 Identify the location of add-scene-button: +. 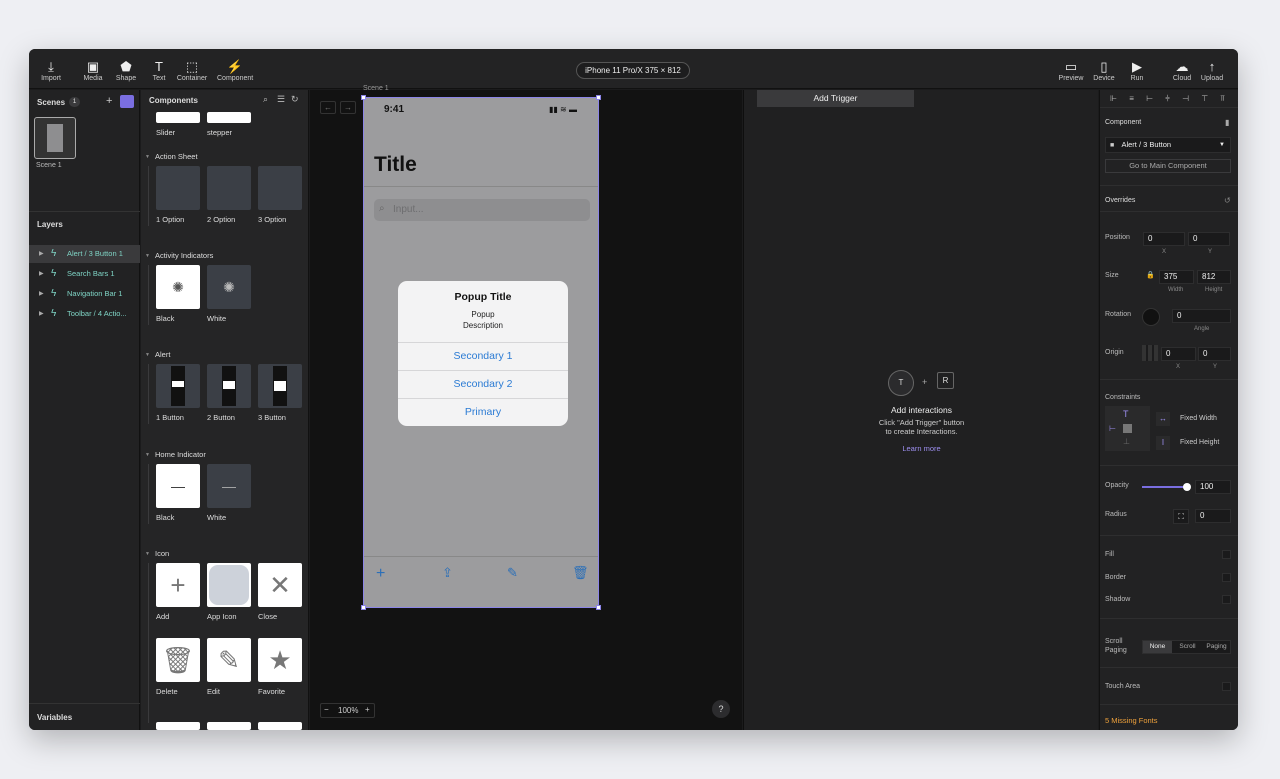
(109, 101).